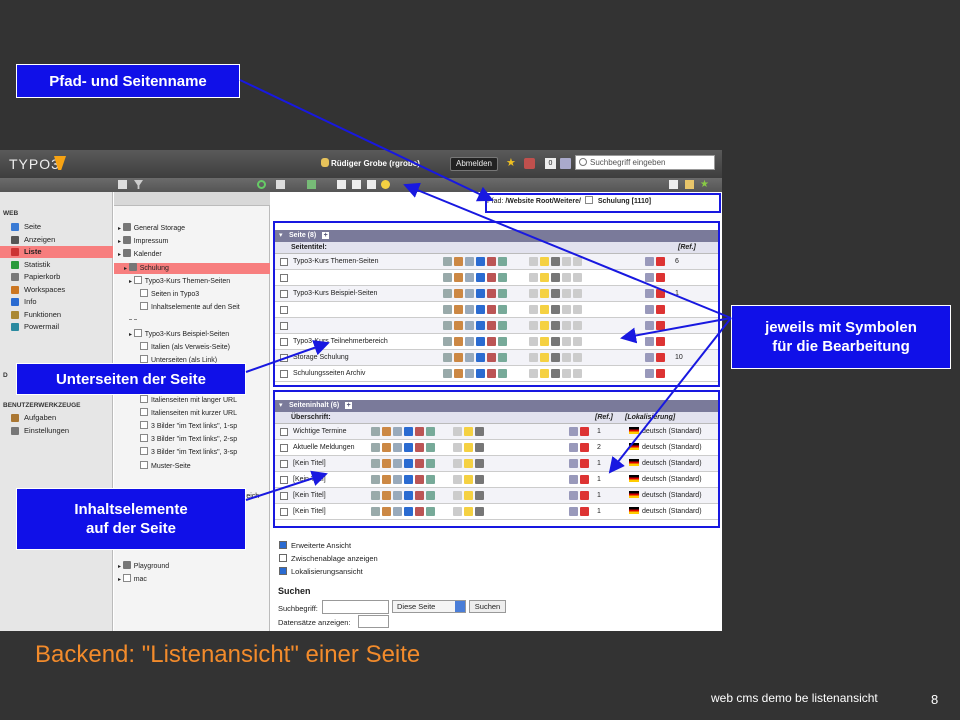  I want to click on tree-node-label: Muster-Seite, so click(171, 466).